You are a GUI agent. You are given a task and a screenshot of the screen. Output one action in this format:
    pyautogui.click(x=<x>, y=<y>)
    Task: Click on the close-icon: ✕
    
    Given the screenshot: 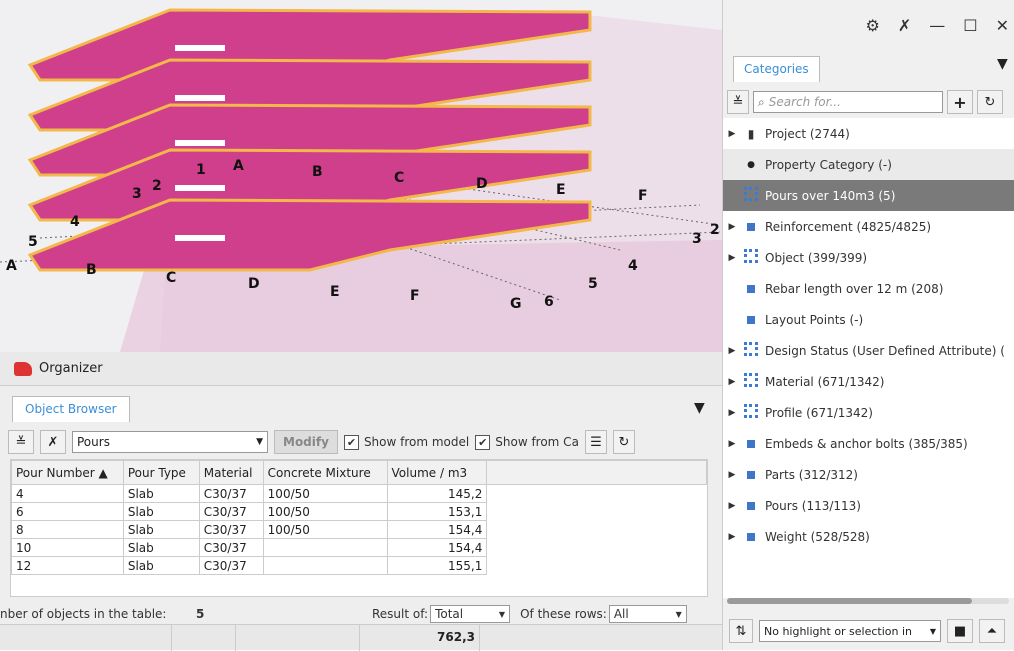 What is the action you would take?
    pyautogui.click(x=1002, y=25)
    